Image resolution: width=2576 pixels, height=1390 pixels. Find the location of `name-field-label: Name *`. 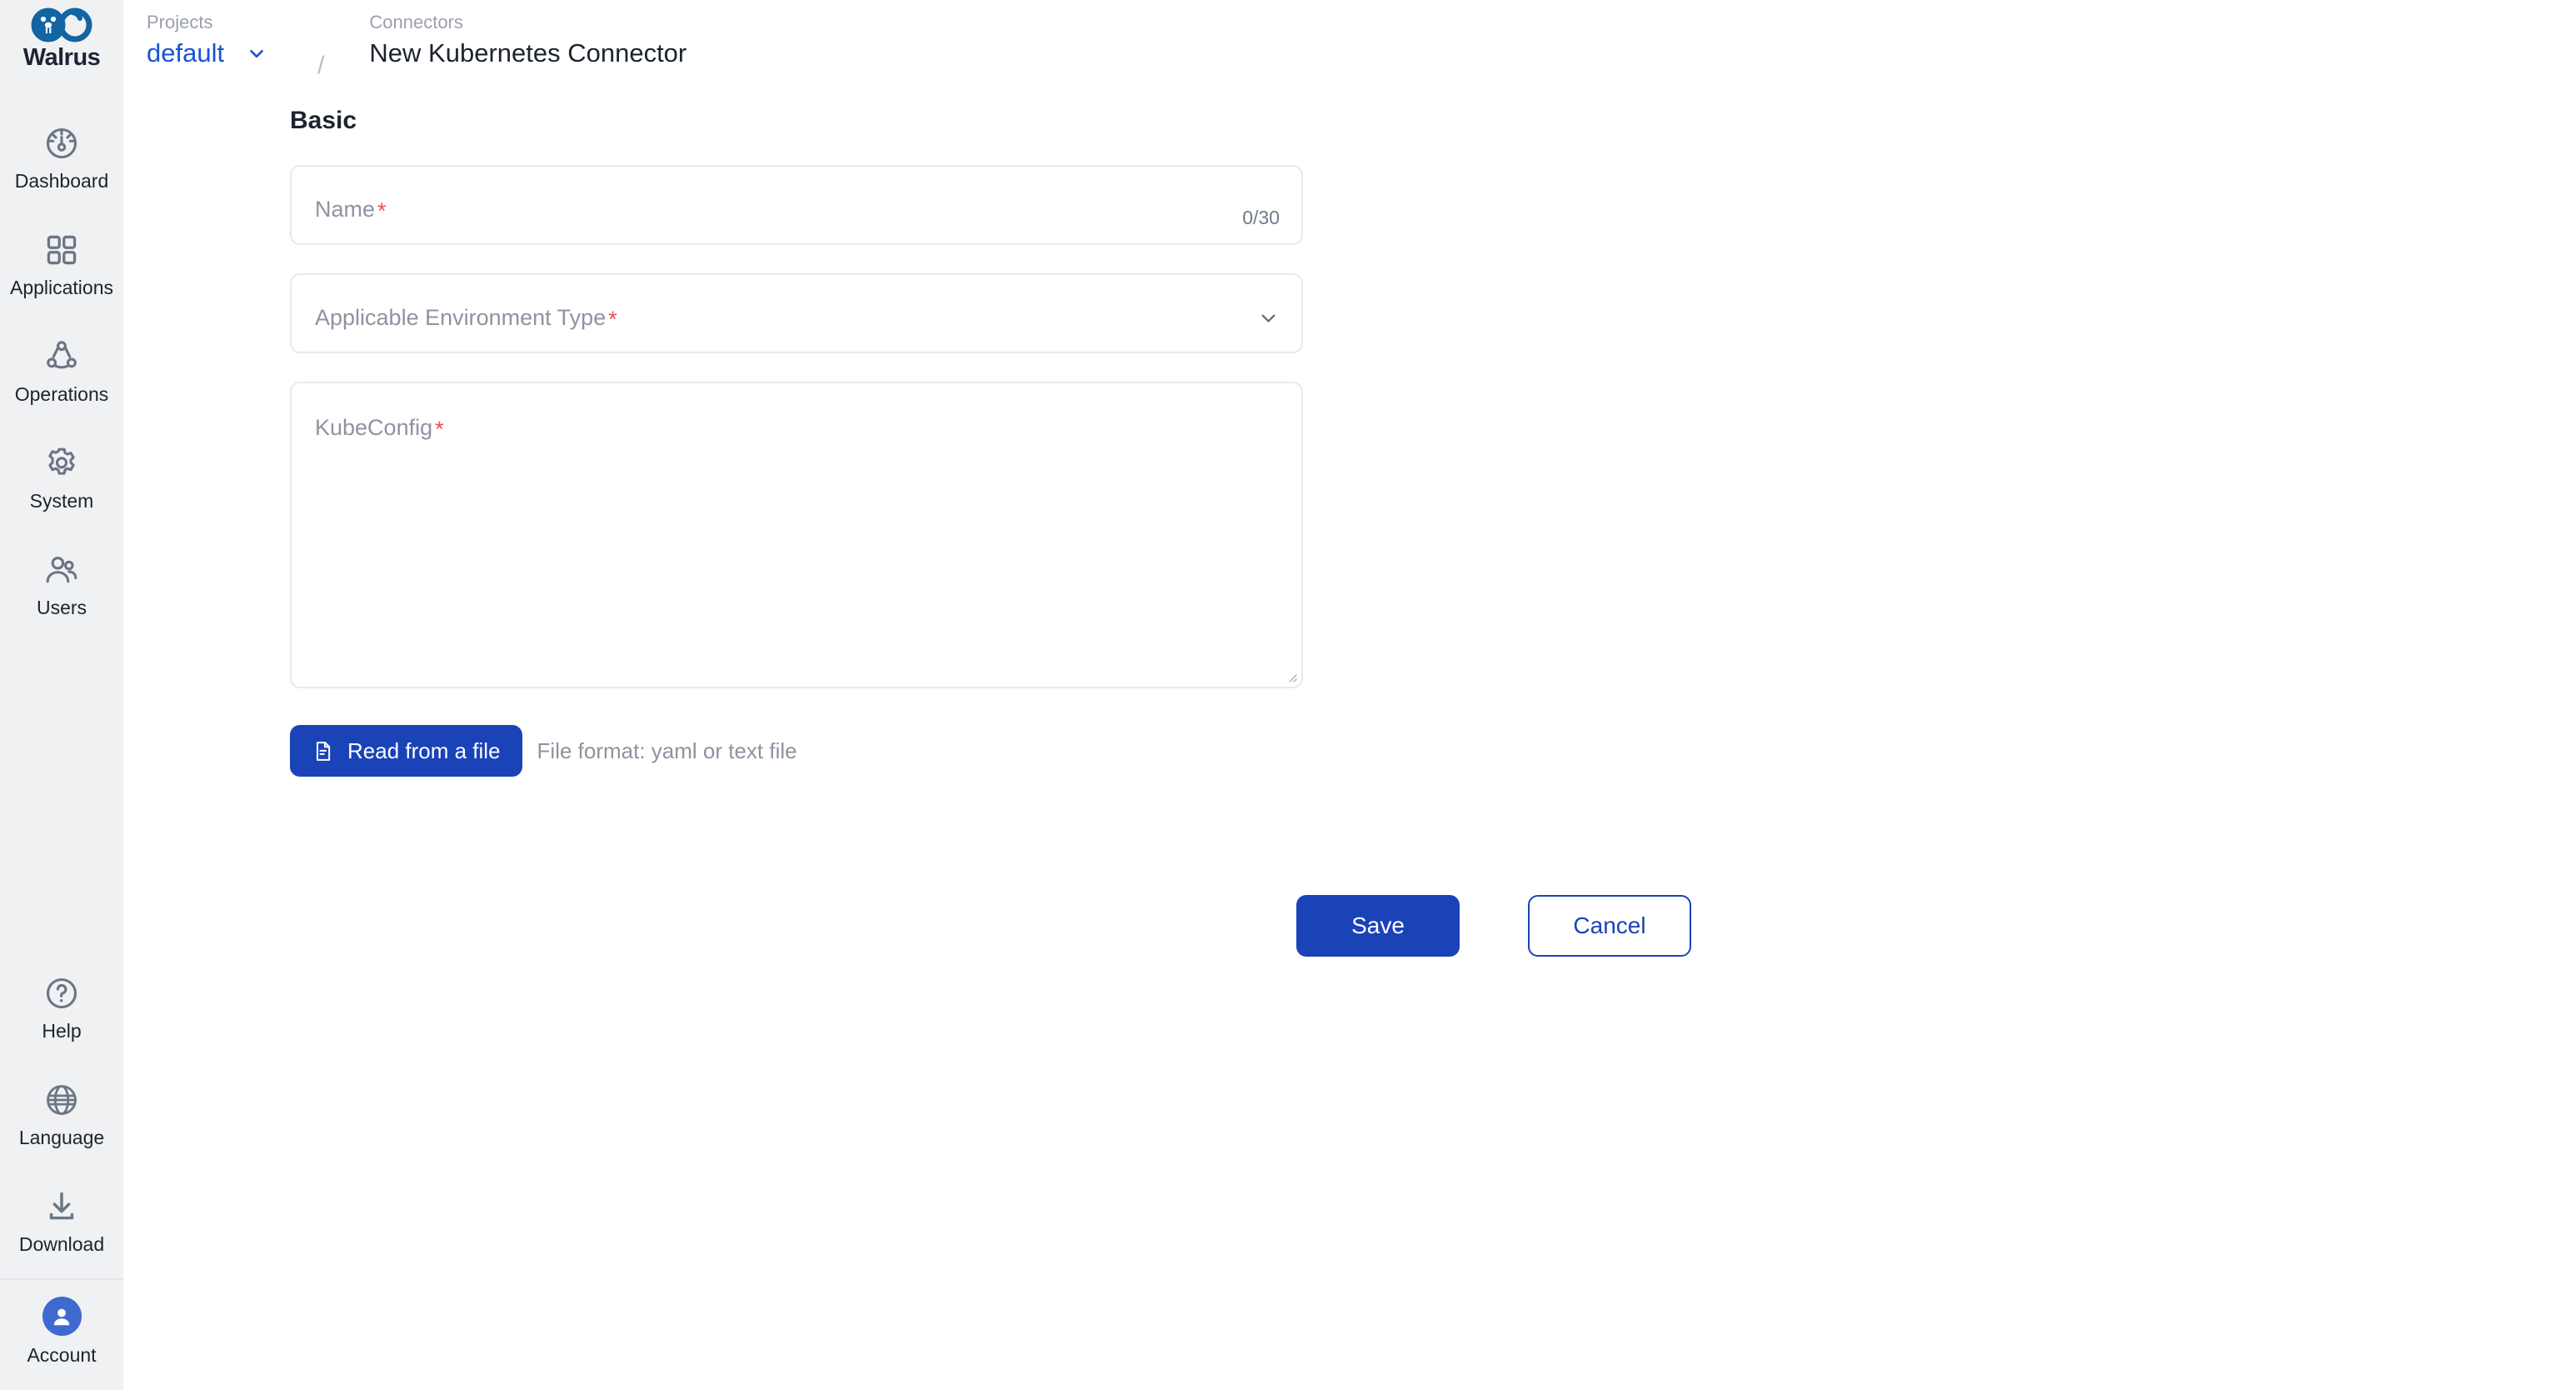

name-field-label: Name * is located at coordinates (351, 210).